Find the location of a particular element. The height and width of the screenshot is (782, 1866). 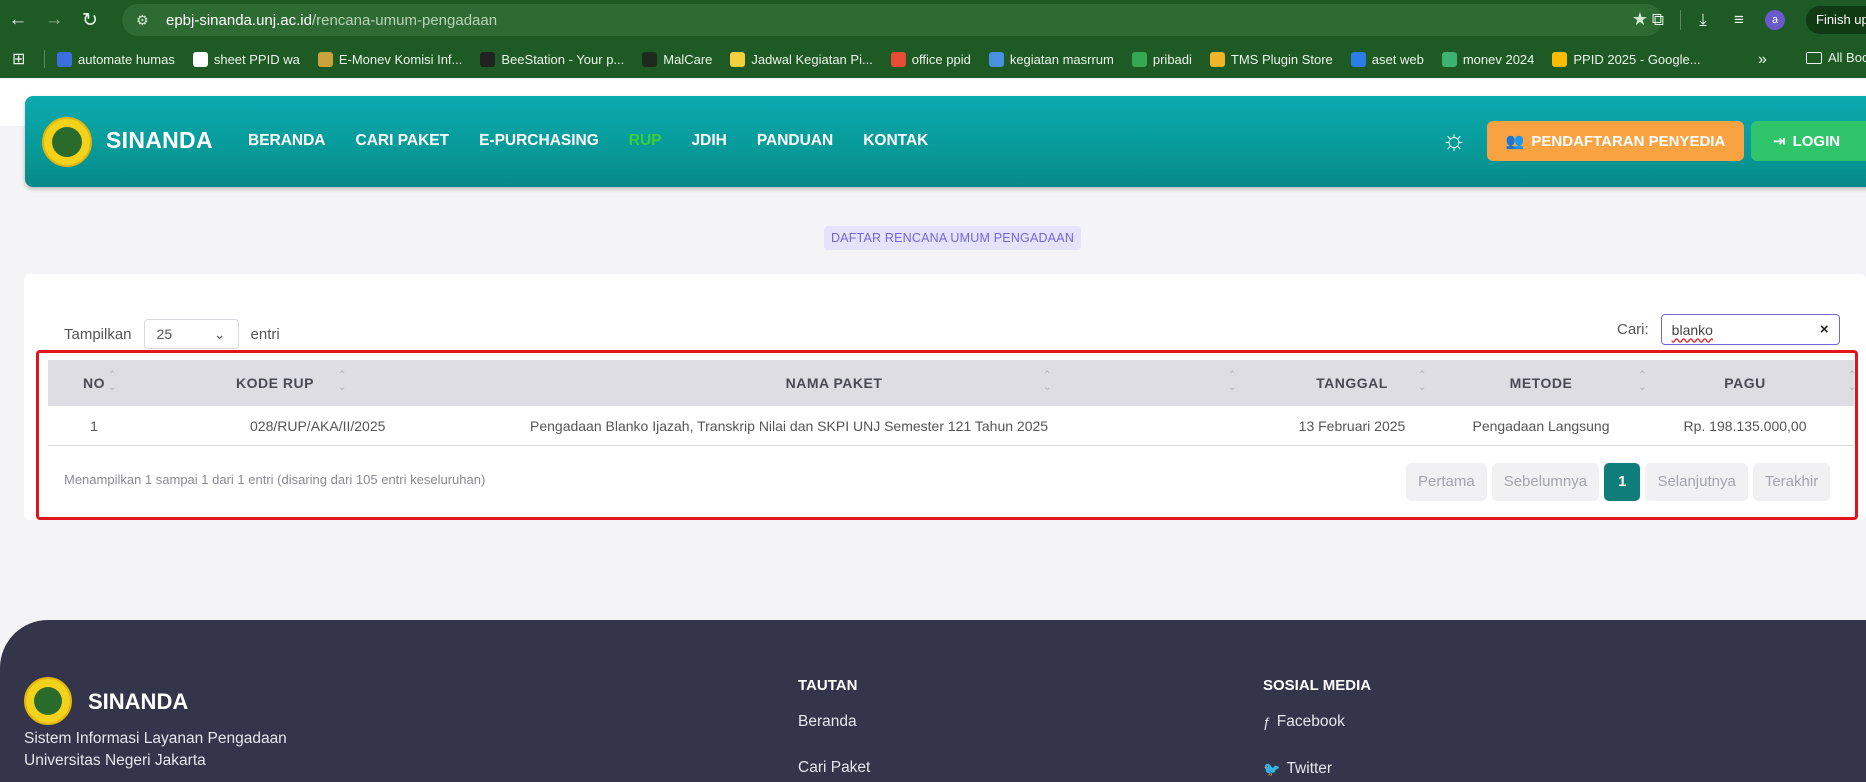

column-header: METODE is located at coordinates (1541, 383).